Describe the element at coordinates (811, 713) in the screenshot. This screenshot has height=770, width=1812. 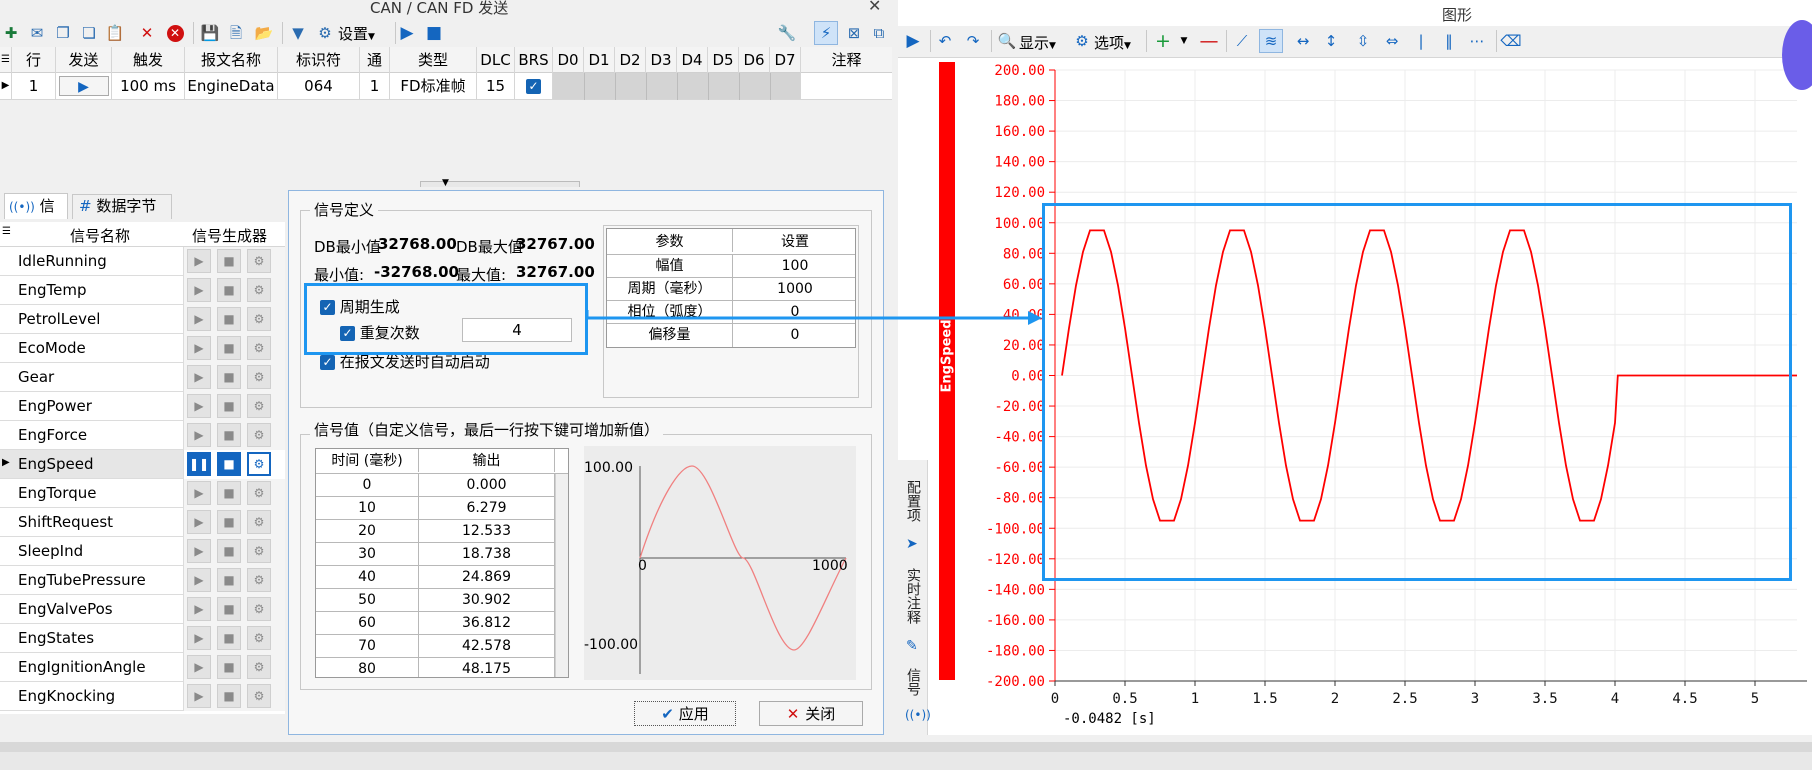
I see `close-button: ✕ 关闭` at that location.